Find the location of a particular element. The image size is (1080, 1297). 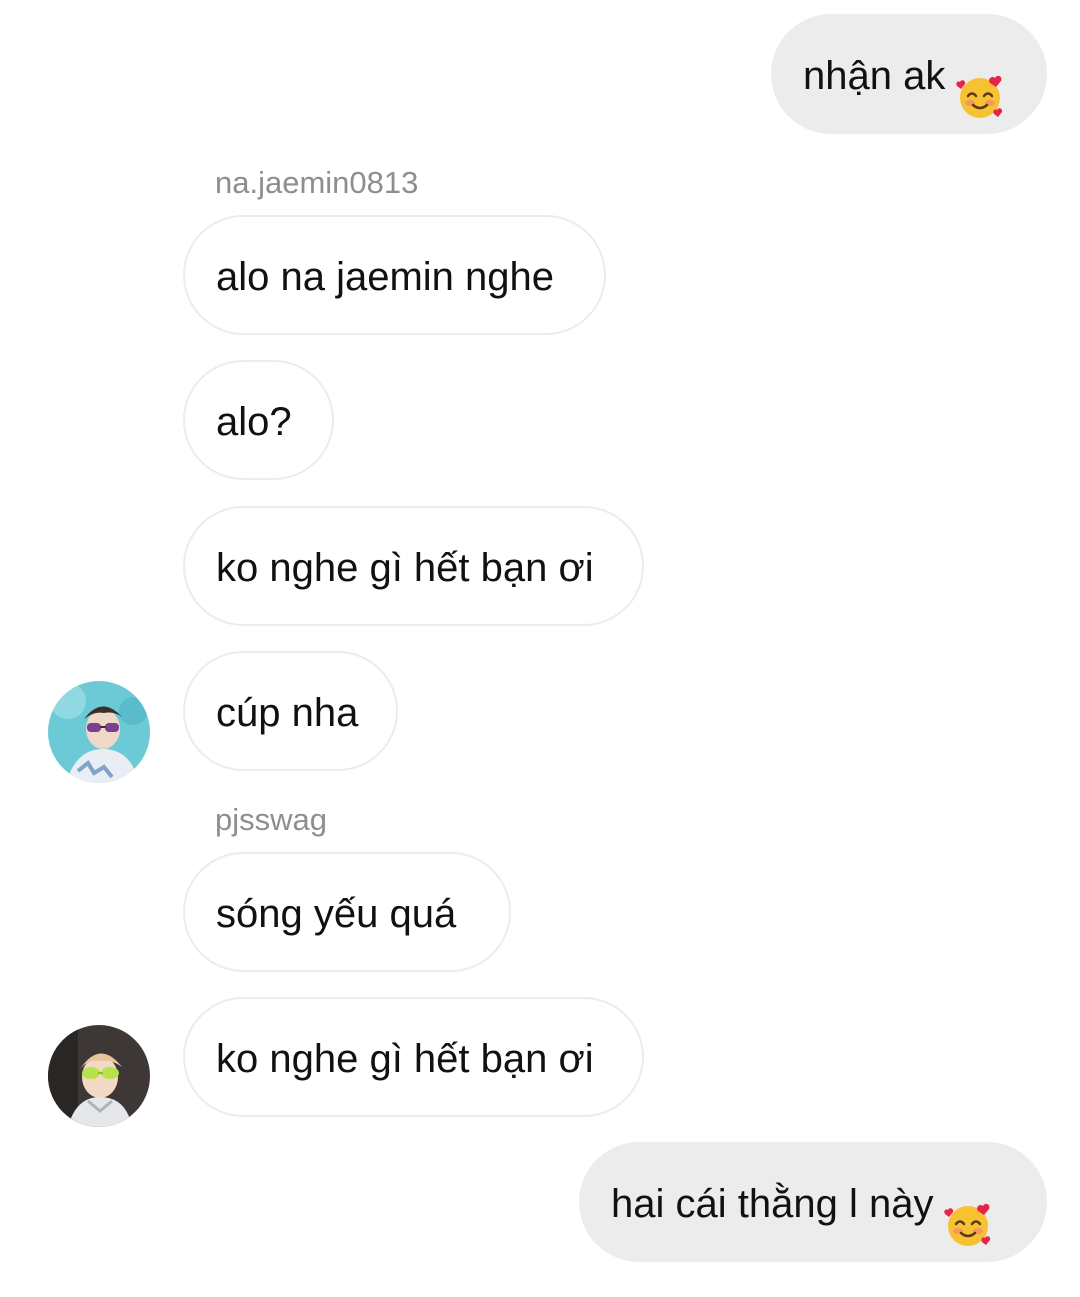

incoming-message-bubble: alo na jaemin nghe is located at coordinates (394, 275).